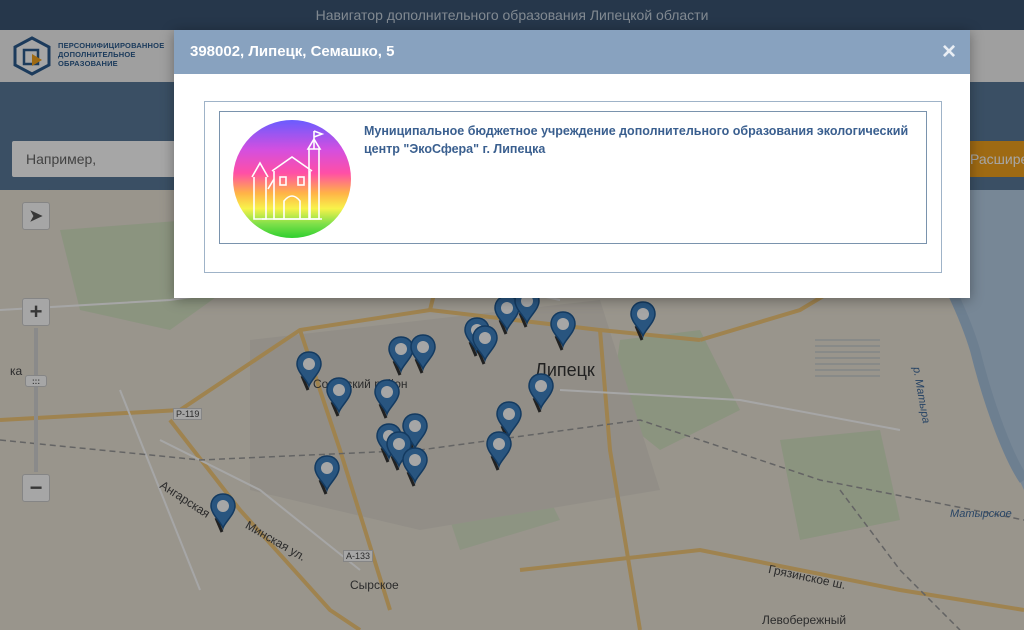  Describe the element at coordinates (949, 52) in the screenshot. I see `close-icon: ×` at that location.